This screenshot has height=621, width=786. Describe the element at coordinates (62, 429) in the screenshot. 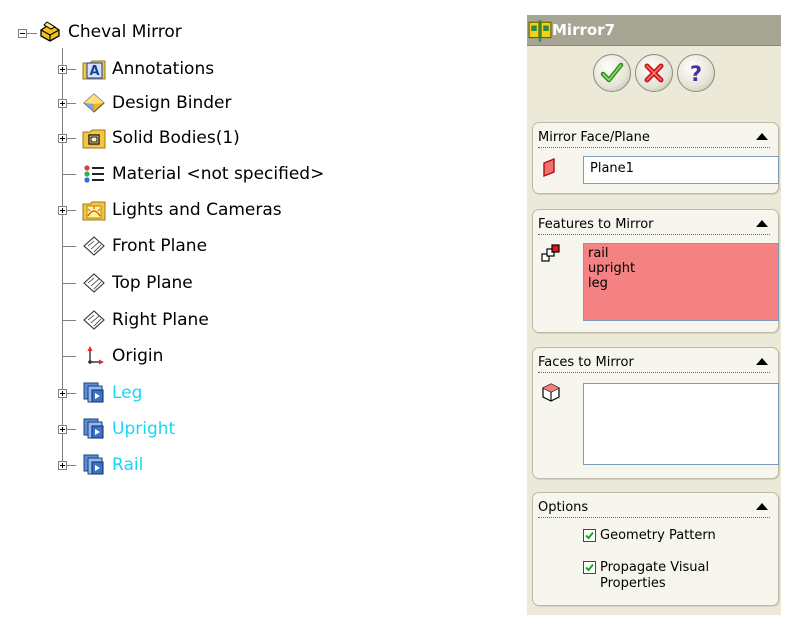

I see `upright-expand-toggle` at that location.